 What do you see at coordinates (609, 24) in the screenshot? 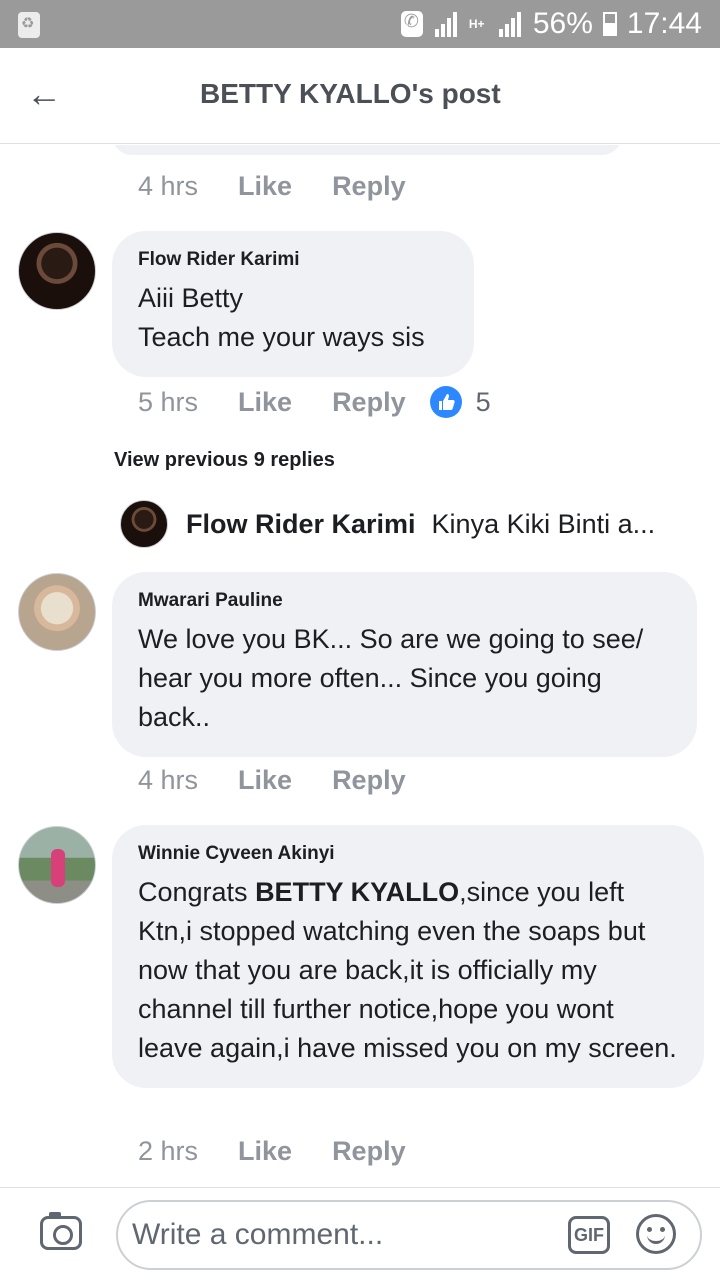
I see `battery-icon` at bounding box center [609, 24].